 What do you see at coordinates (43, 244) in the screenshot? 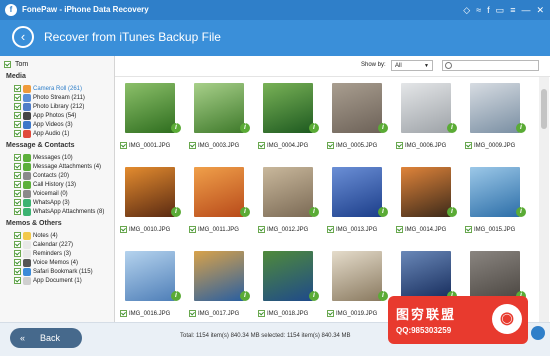
I see `sidebar-item: Calendar (227)` at bounding box center [43, 244].